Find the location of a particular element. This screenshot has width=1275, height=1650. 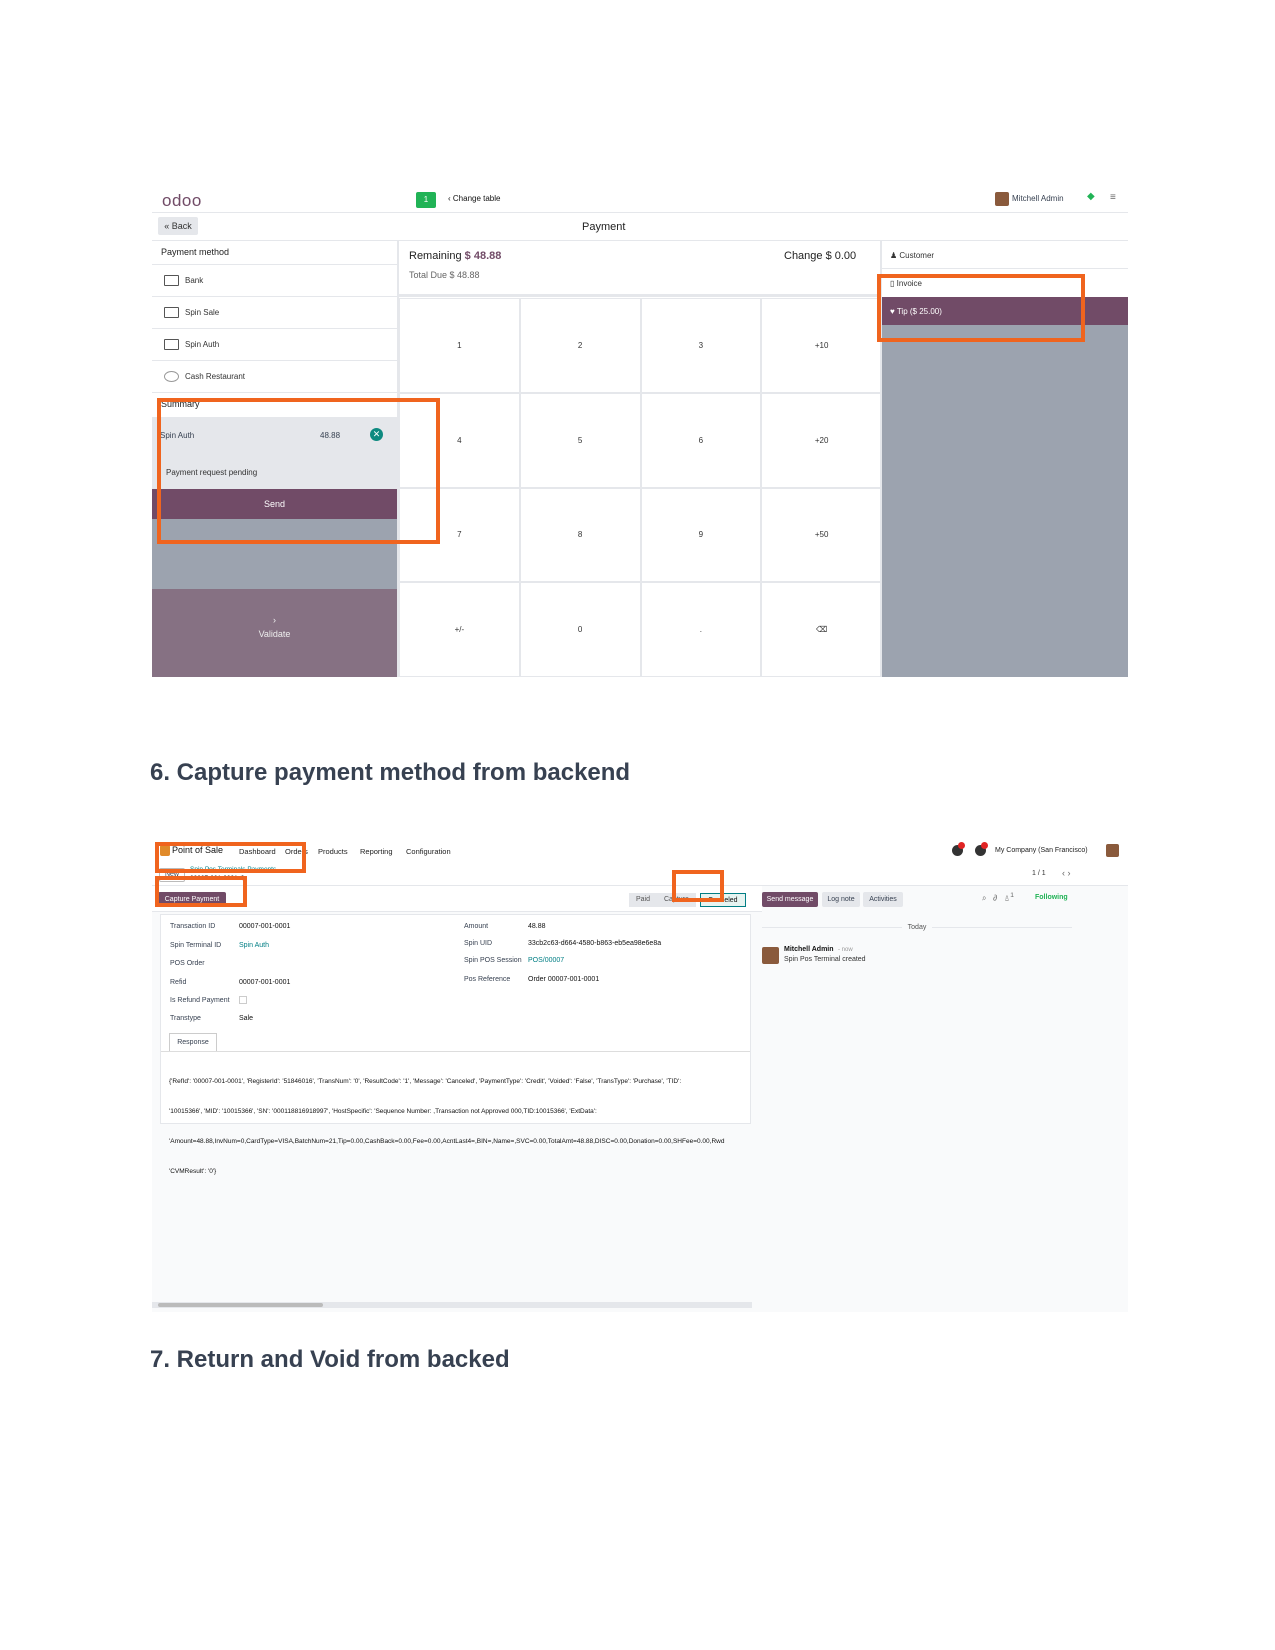

today-label: Today is located at coordinates (917, 927).